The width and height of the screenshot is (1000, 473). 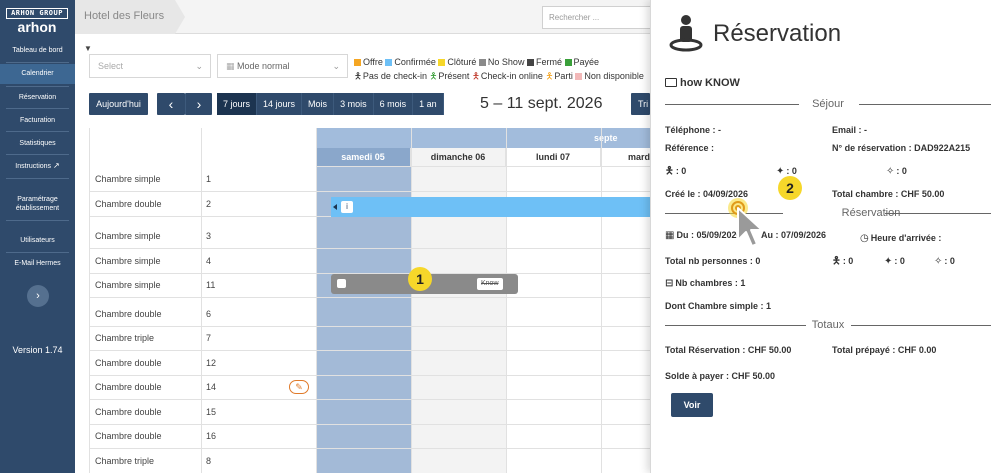 I want to click on logo: ARHON GROUP arhon, so click(x=37, y=22).